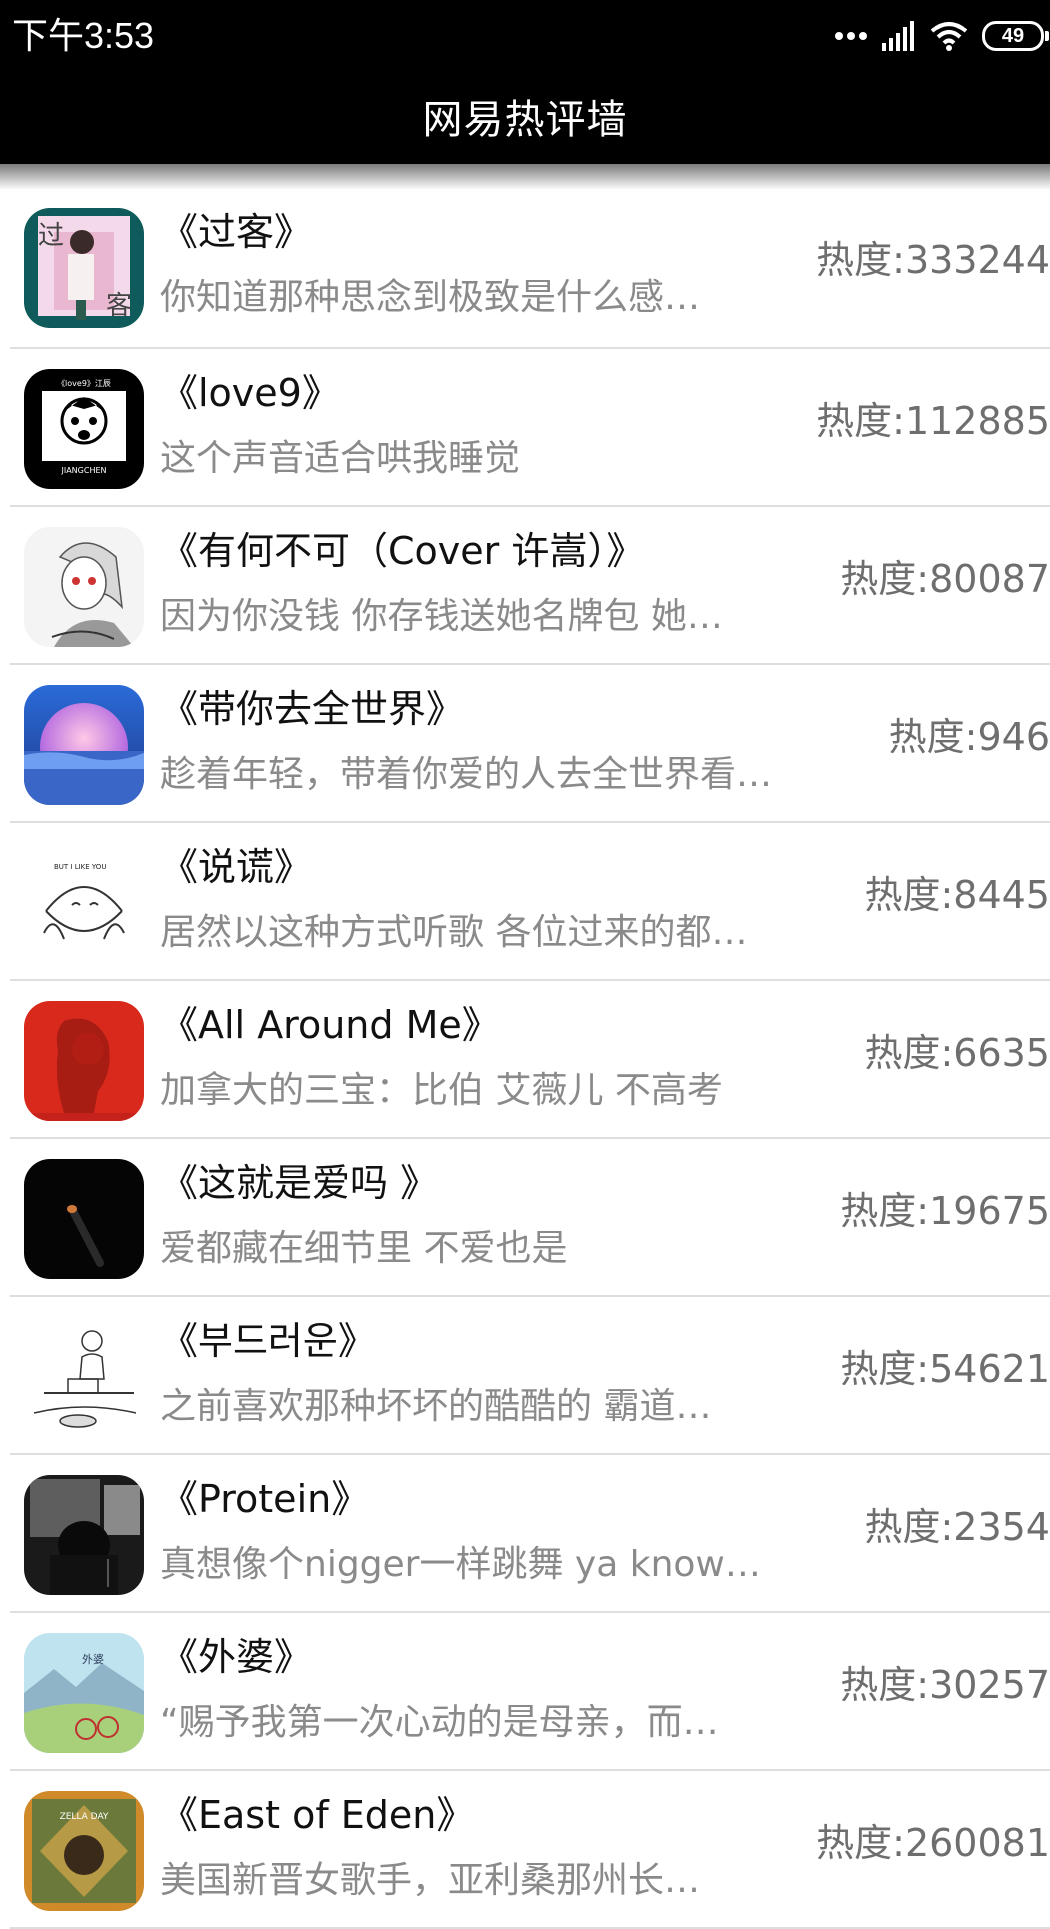  I want to click on svg-text: ZELLA DAY, so click(84, 1817).